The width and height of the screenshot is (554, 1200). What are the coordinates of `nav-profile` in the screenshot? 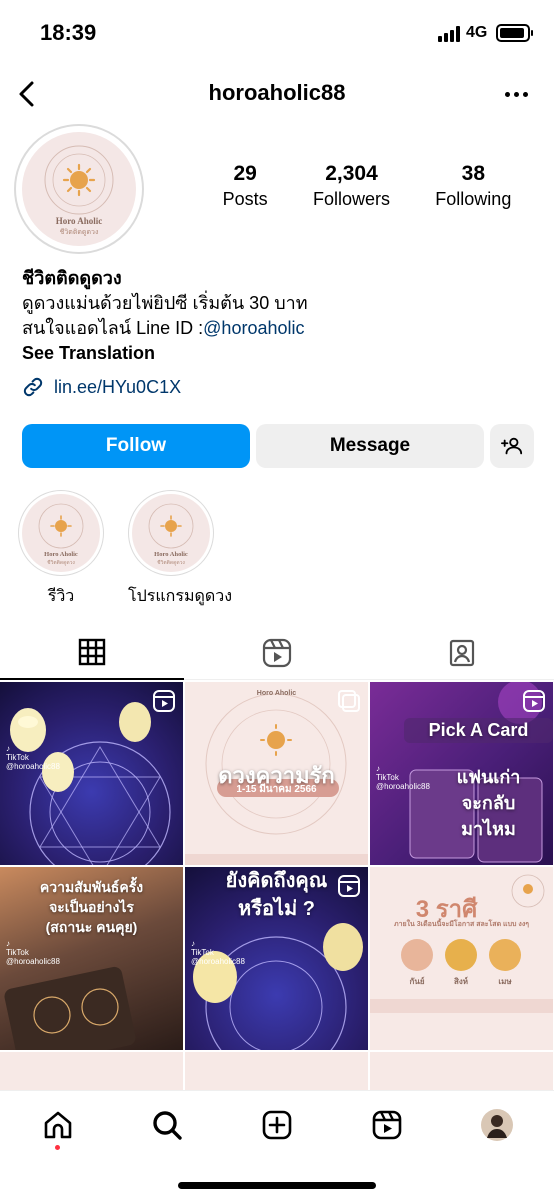 It's located at (497, 1125).